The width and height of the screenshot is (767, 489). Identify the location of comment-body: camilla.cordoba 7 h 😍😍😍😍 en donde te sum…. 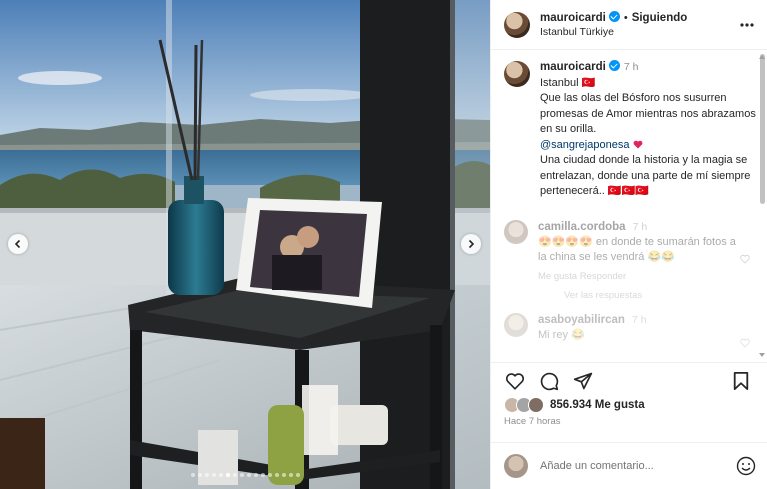
(638, 261).